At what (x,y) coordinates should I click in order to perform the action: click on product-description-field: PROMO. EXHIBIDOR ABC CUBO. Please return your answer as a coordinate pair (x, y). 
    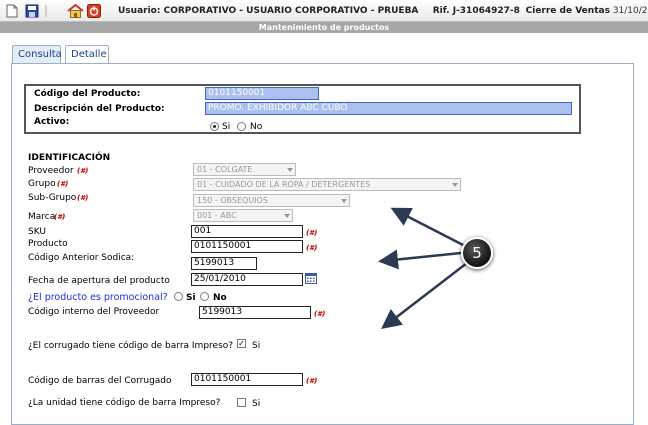
    Looking at the image, I should click on (388, 108).